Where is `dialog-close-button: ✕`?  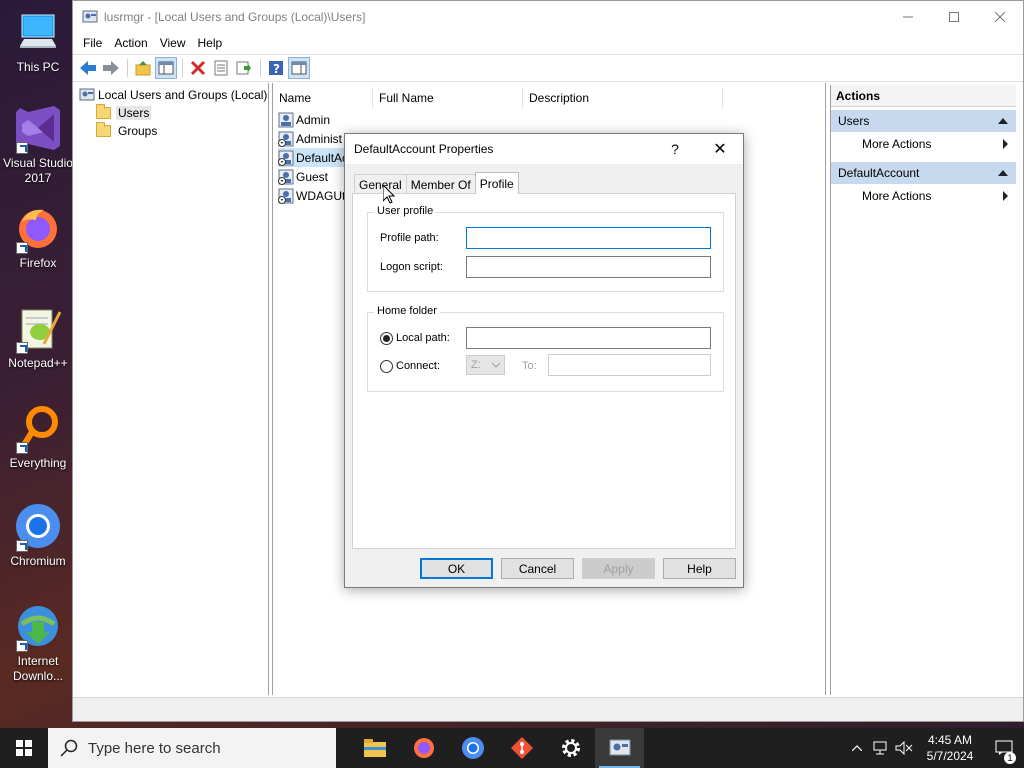 dialog-close-button: ✕ is located at coordinates (720, 149).